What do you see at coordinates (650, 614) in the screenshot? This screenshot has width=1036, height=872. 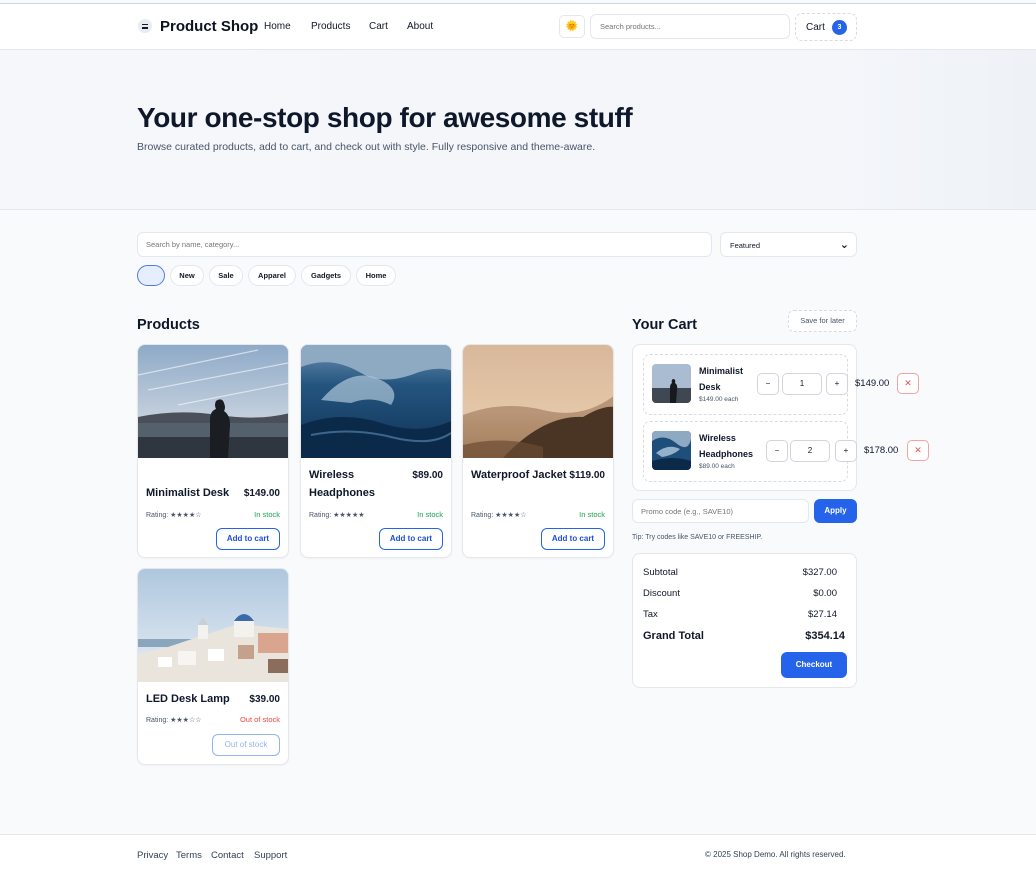 I see `tax-label: Tax` at bounding box center [650, 614].